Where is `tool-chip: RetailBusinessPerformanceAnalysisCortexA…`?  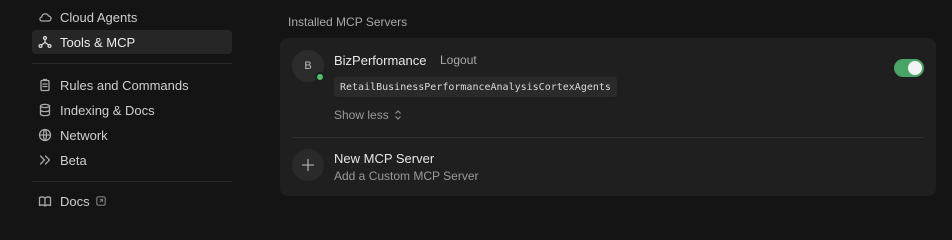 tool-chip: RetailBusinessPerformanceAnalysisCortexA… is located at coordinates (475, 87).